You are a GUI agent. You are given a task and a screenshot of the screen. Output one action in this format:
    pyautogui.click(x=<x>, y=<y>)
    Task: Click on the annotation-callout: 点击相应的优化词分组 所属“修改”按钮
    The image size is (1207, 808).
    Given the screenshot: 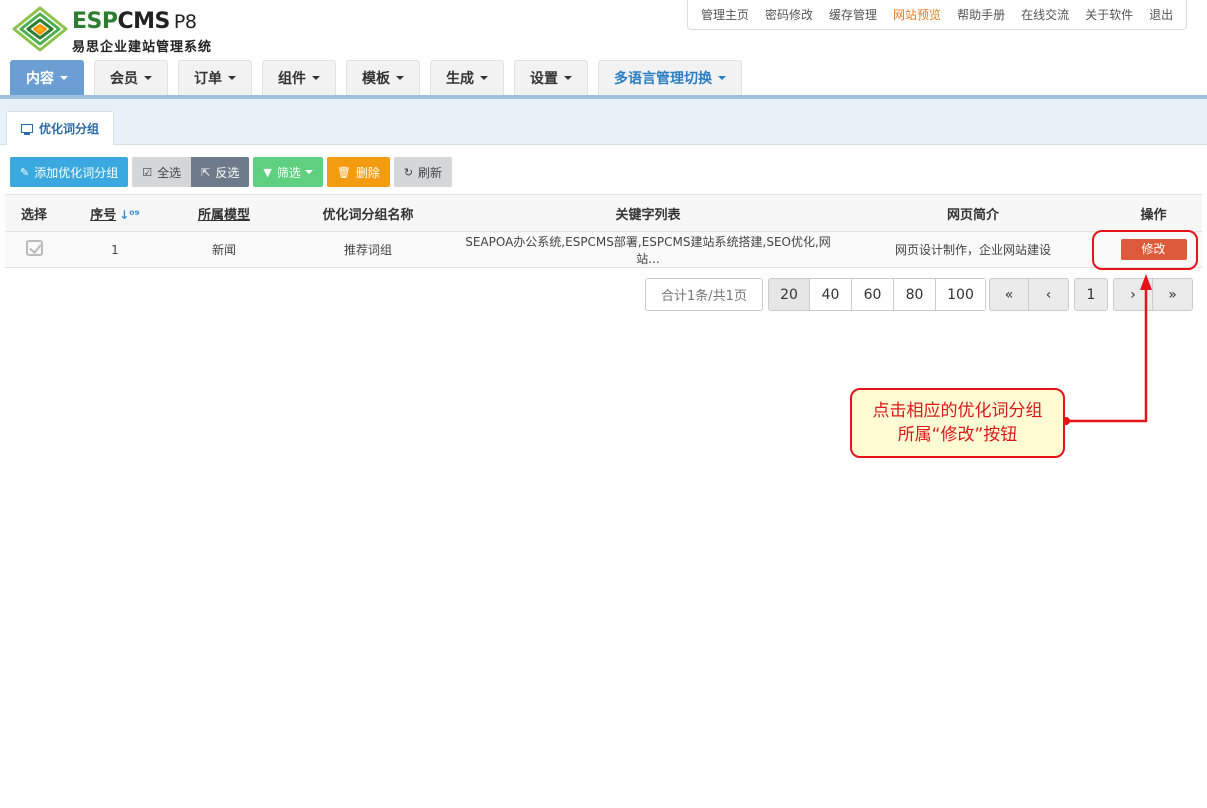 What is the action you would take?
    pyautogui.click(x=957, y=423)
    